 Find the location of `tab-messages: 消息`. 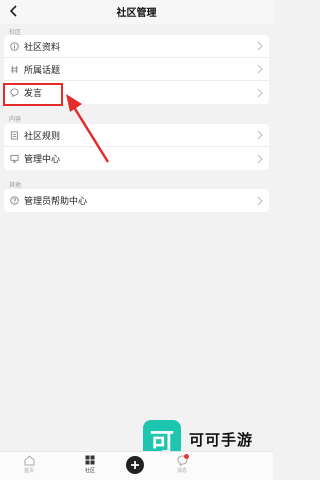

tab-messages: 消息 is located at coordinates (182, 464).